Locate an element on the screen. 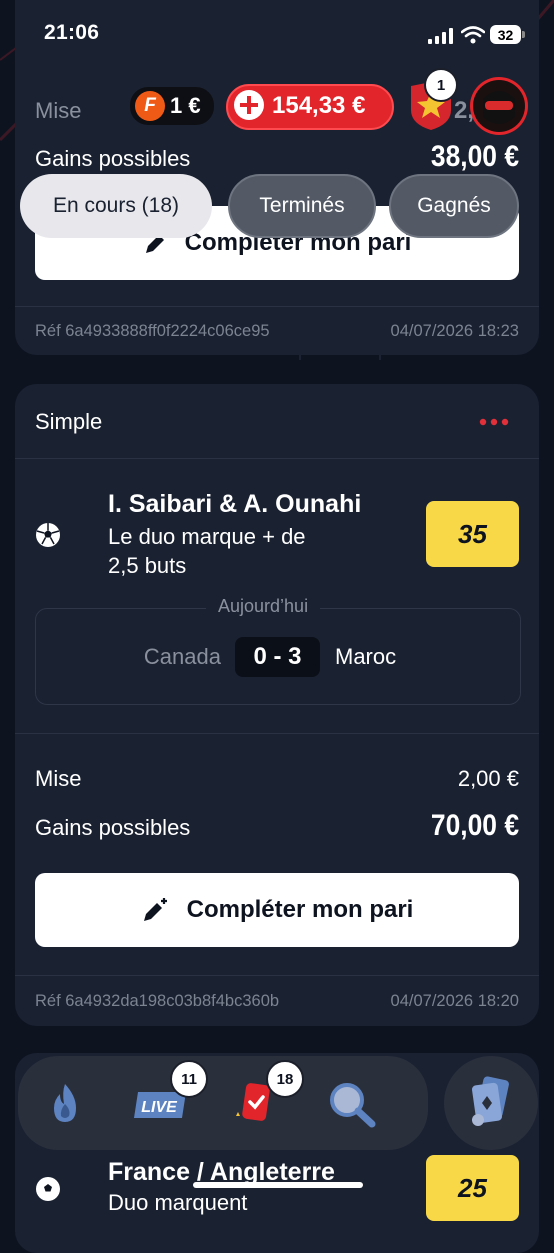  match-day: Aujourd’hui is located at coordinates (263, 606).